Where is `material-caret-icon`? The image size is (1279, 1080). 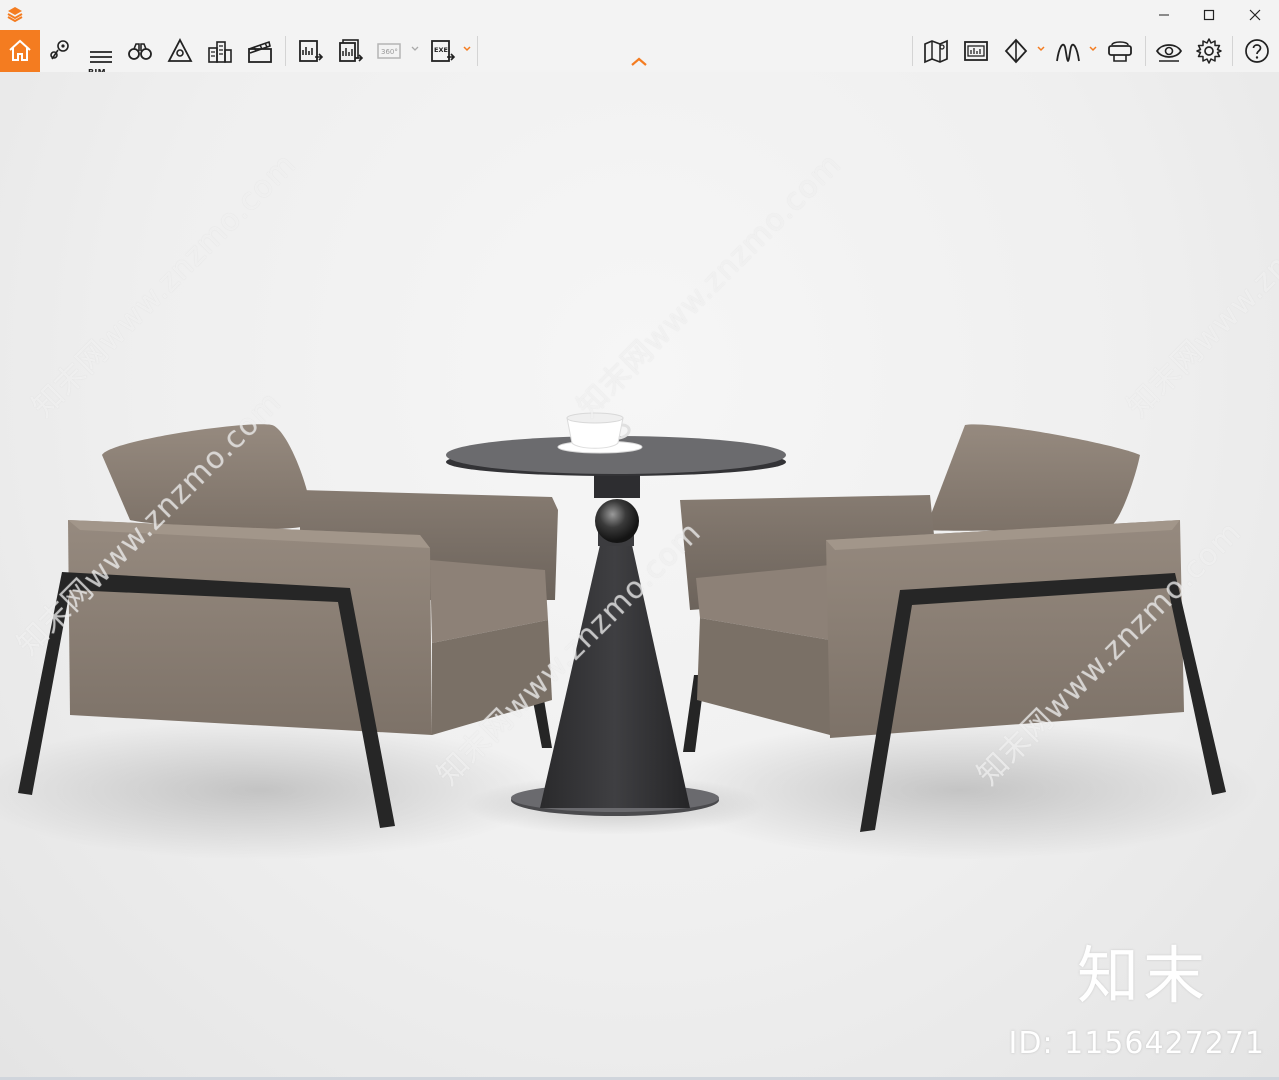
material-caret-icon is located at coordinates (1041, 48).